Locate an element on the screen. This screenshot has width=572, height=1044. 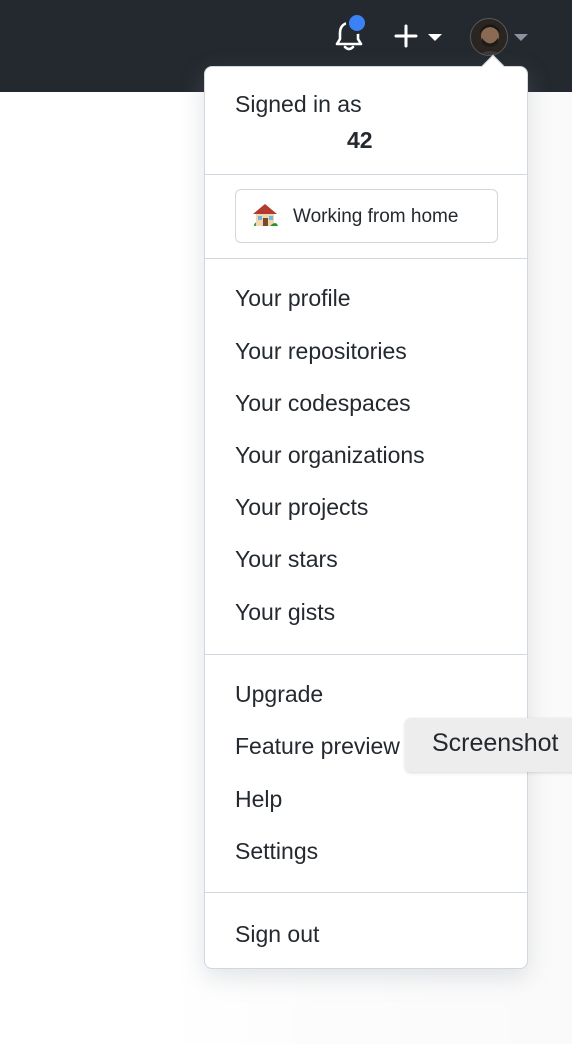
menu-item-your-organizations: Your organizations is located at coordinates (330, 455).